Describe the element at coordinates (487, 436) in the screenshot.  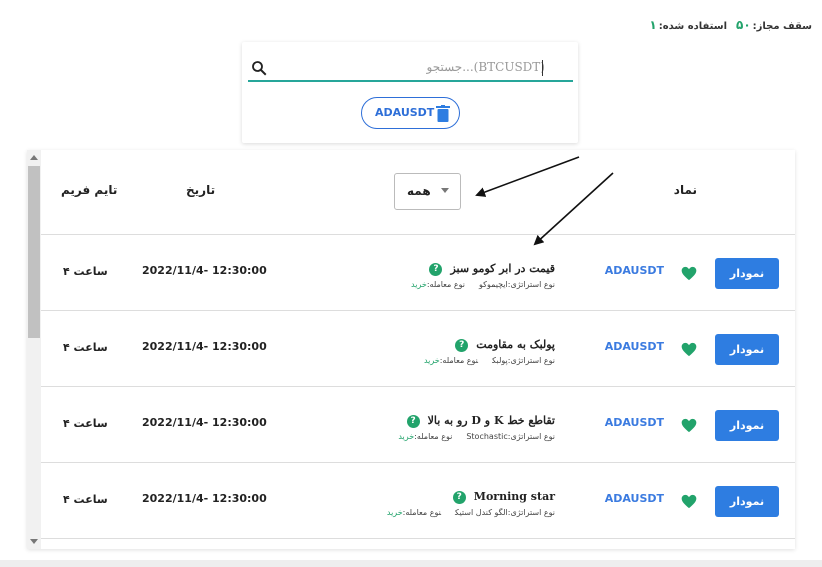
I see `strategy-type: Stochastic` at that location.